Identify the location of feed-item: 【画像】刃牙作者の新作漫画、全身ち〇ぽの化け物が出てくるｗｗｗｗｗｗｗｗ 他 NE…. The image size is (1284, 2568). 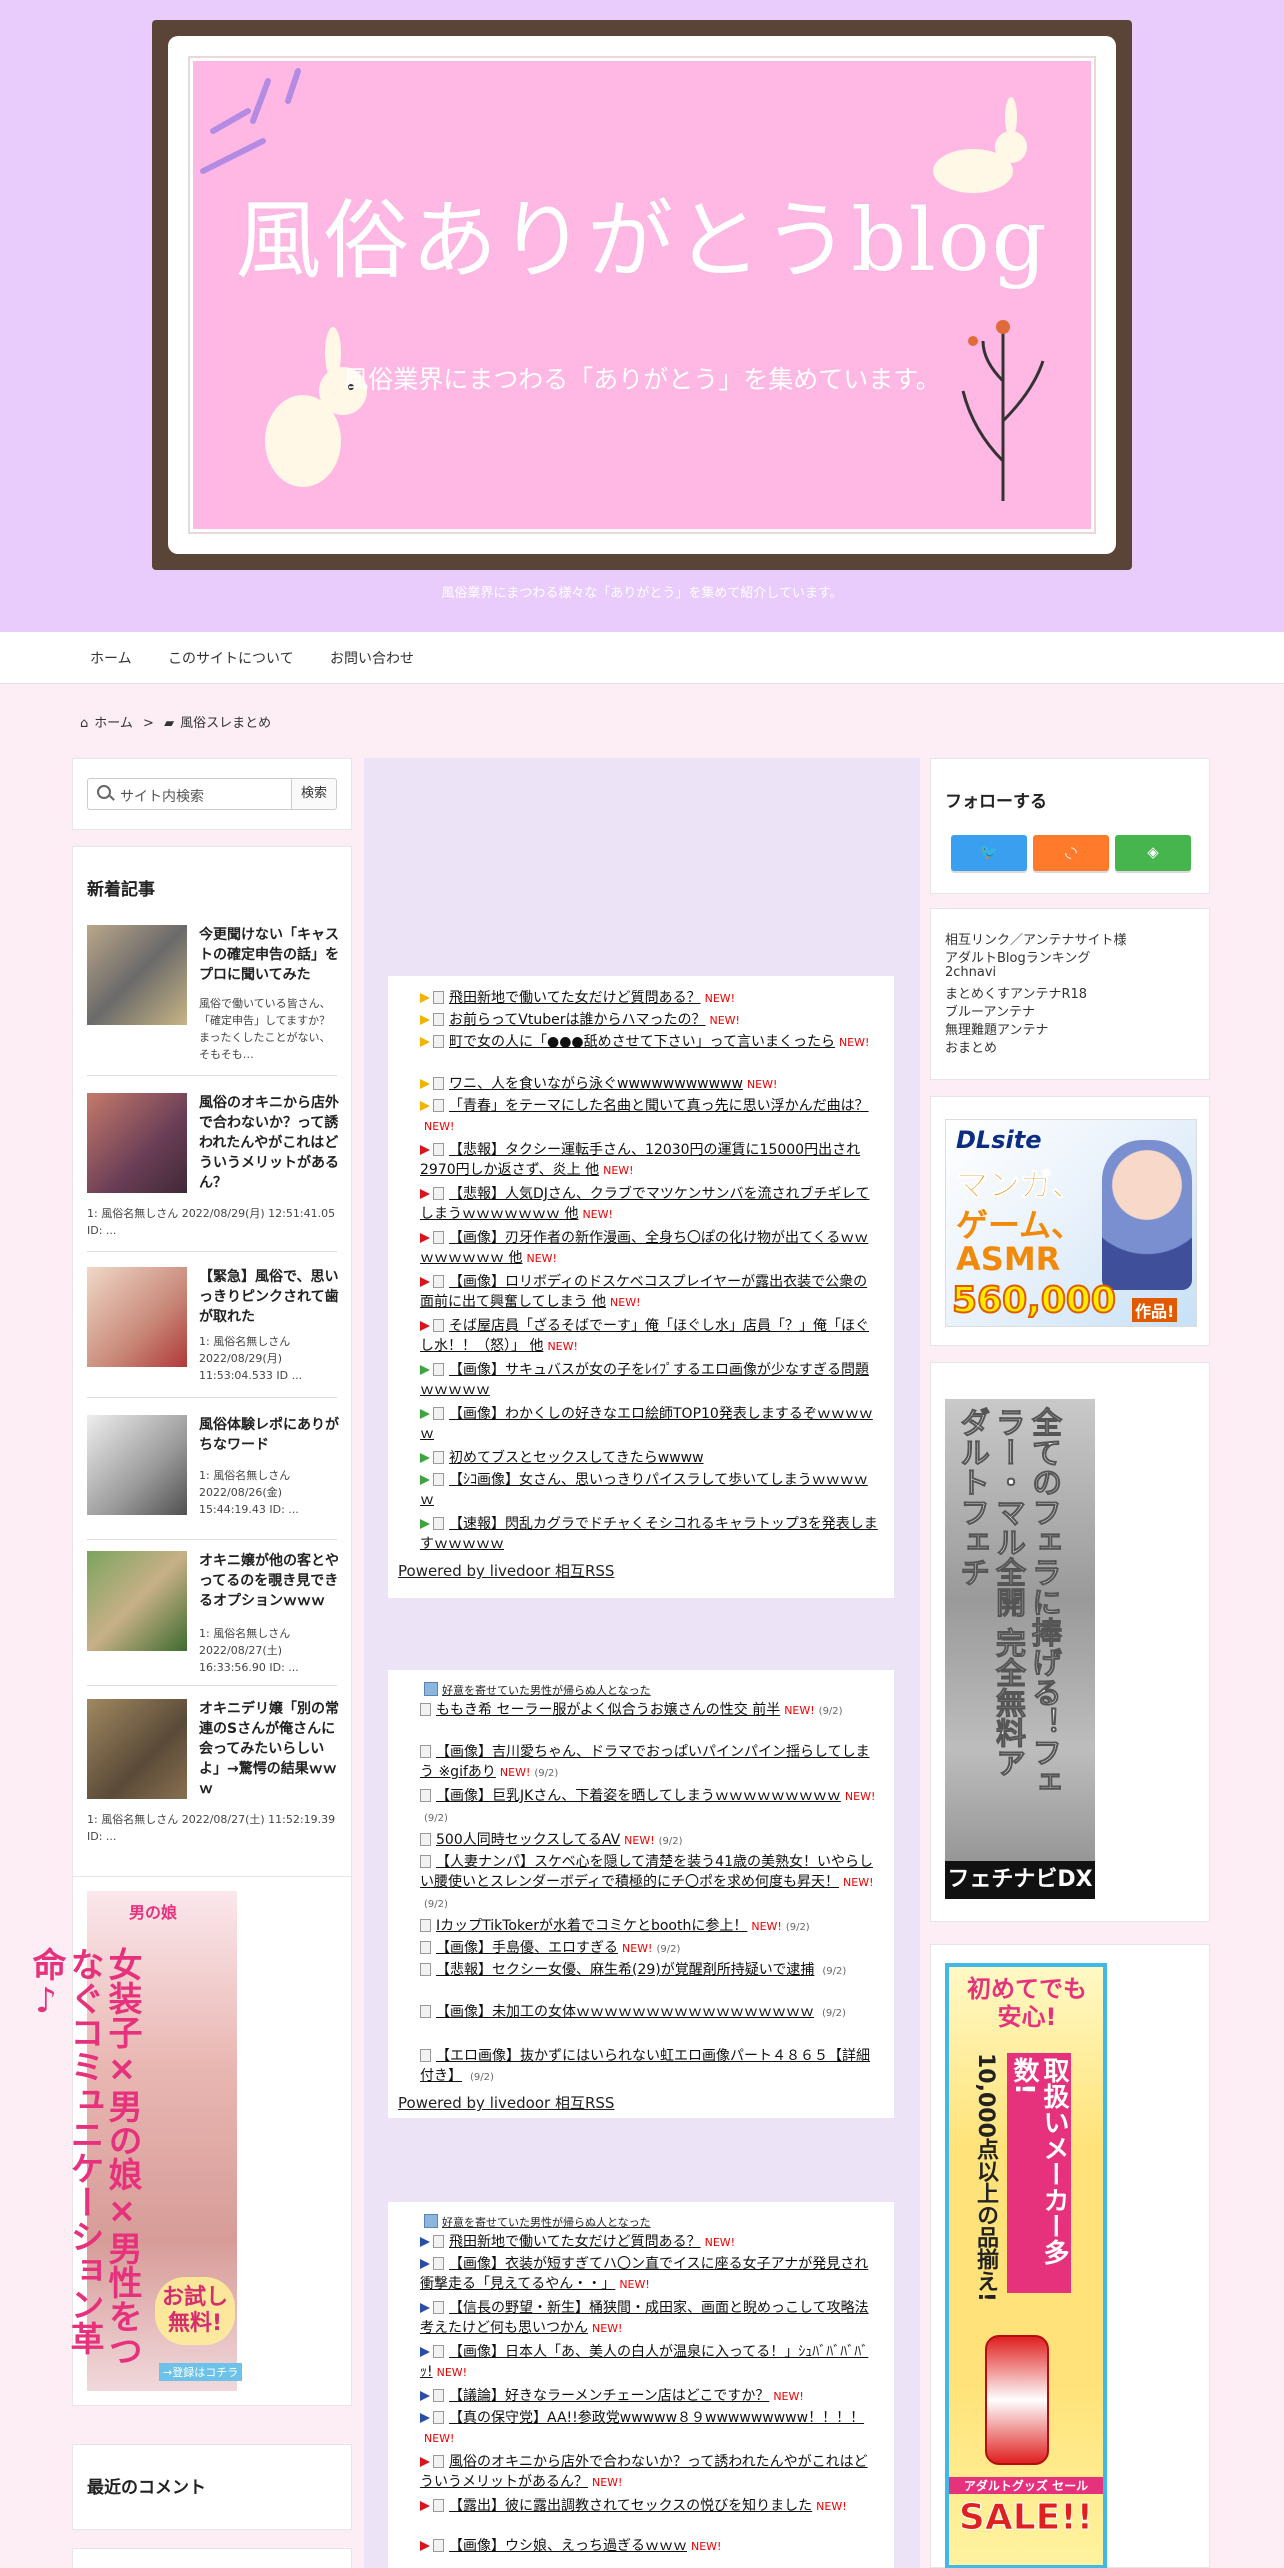
(650, 1248).